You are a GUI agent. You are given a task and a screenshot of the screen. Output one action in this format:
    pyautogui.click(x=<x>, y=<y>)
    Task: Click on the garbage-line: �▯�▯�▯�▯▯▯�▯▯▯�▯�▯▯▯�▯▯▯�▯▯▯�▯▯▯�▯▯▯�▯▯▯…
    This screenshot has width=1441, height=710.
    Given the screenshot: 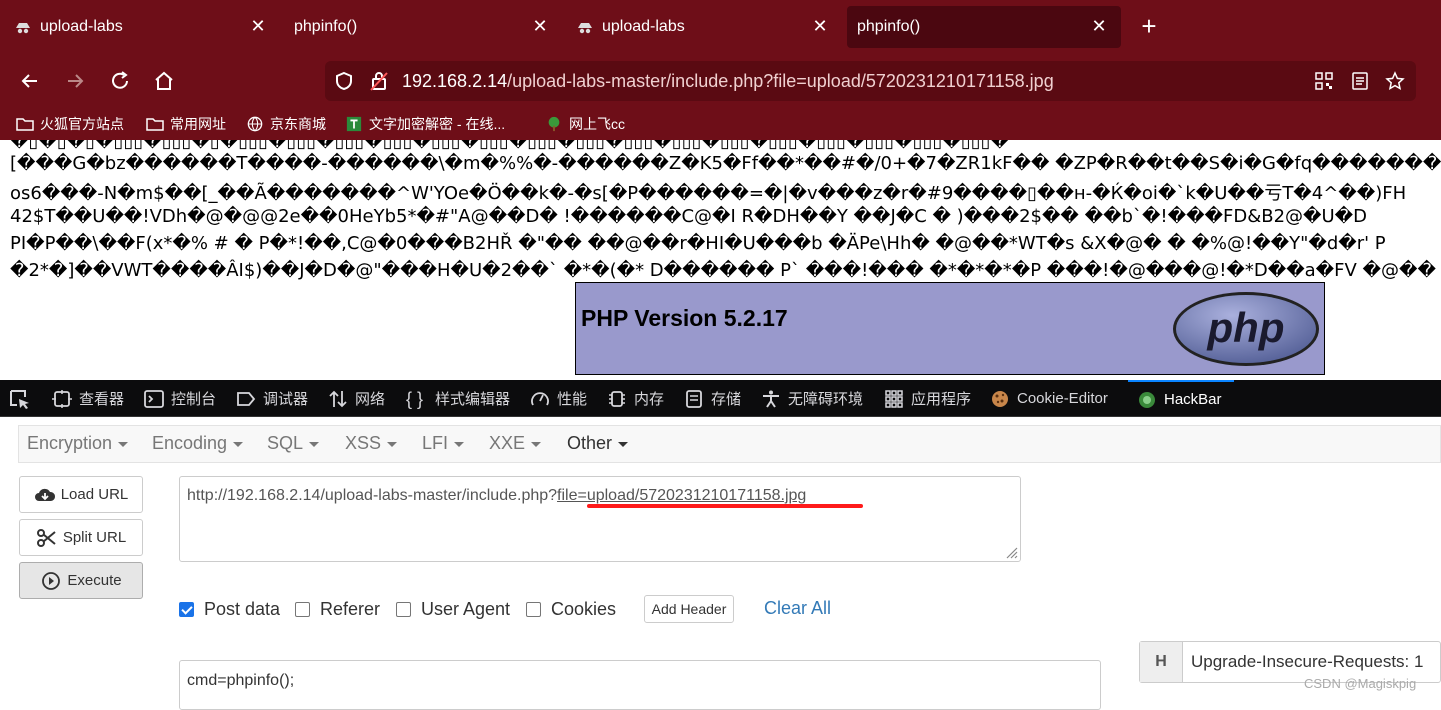 What is the action you would take?
    pyautogui.click(x=510, y=146)
    